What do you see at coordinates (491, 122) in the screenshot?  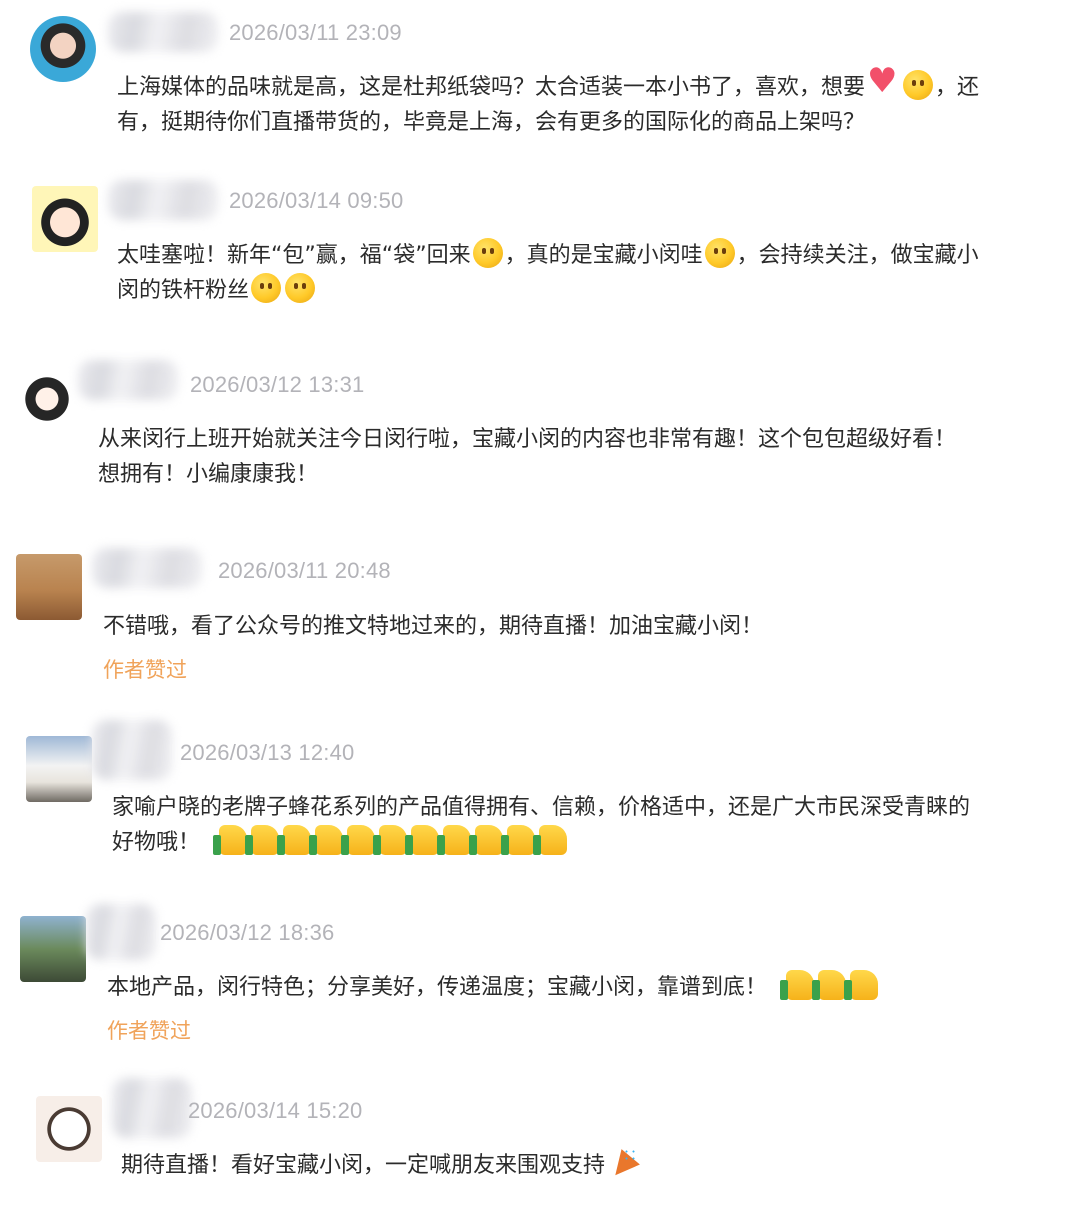 I see `comment-text-part: 有，挺期待你们直播带货的，毕竟是上海，会有更多的国际化的商品上架吗？` at bounding box center [491, 122].